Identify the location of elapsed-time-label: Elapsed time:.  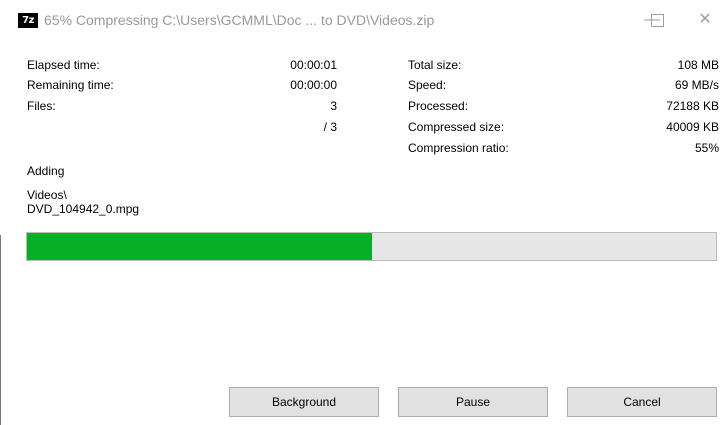
(63, 65).